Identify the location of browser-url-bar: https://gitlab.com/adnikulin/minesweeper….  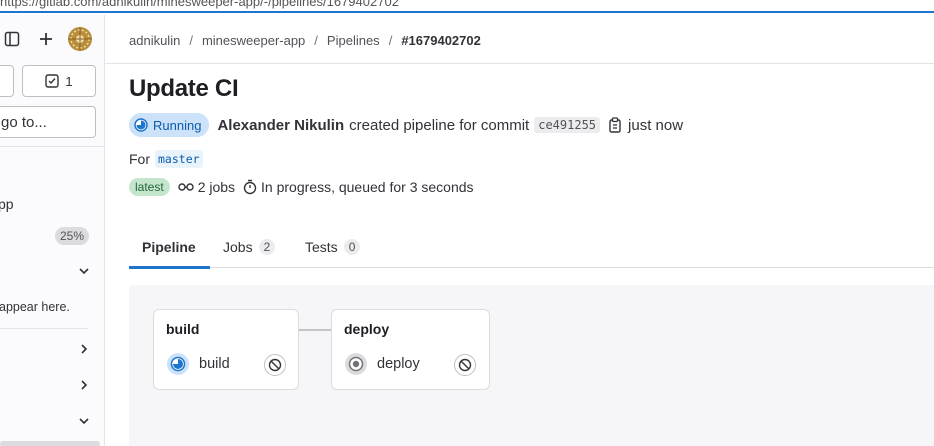
(467, 6).